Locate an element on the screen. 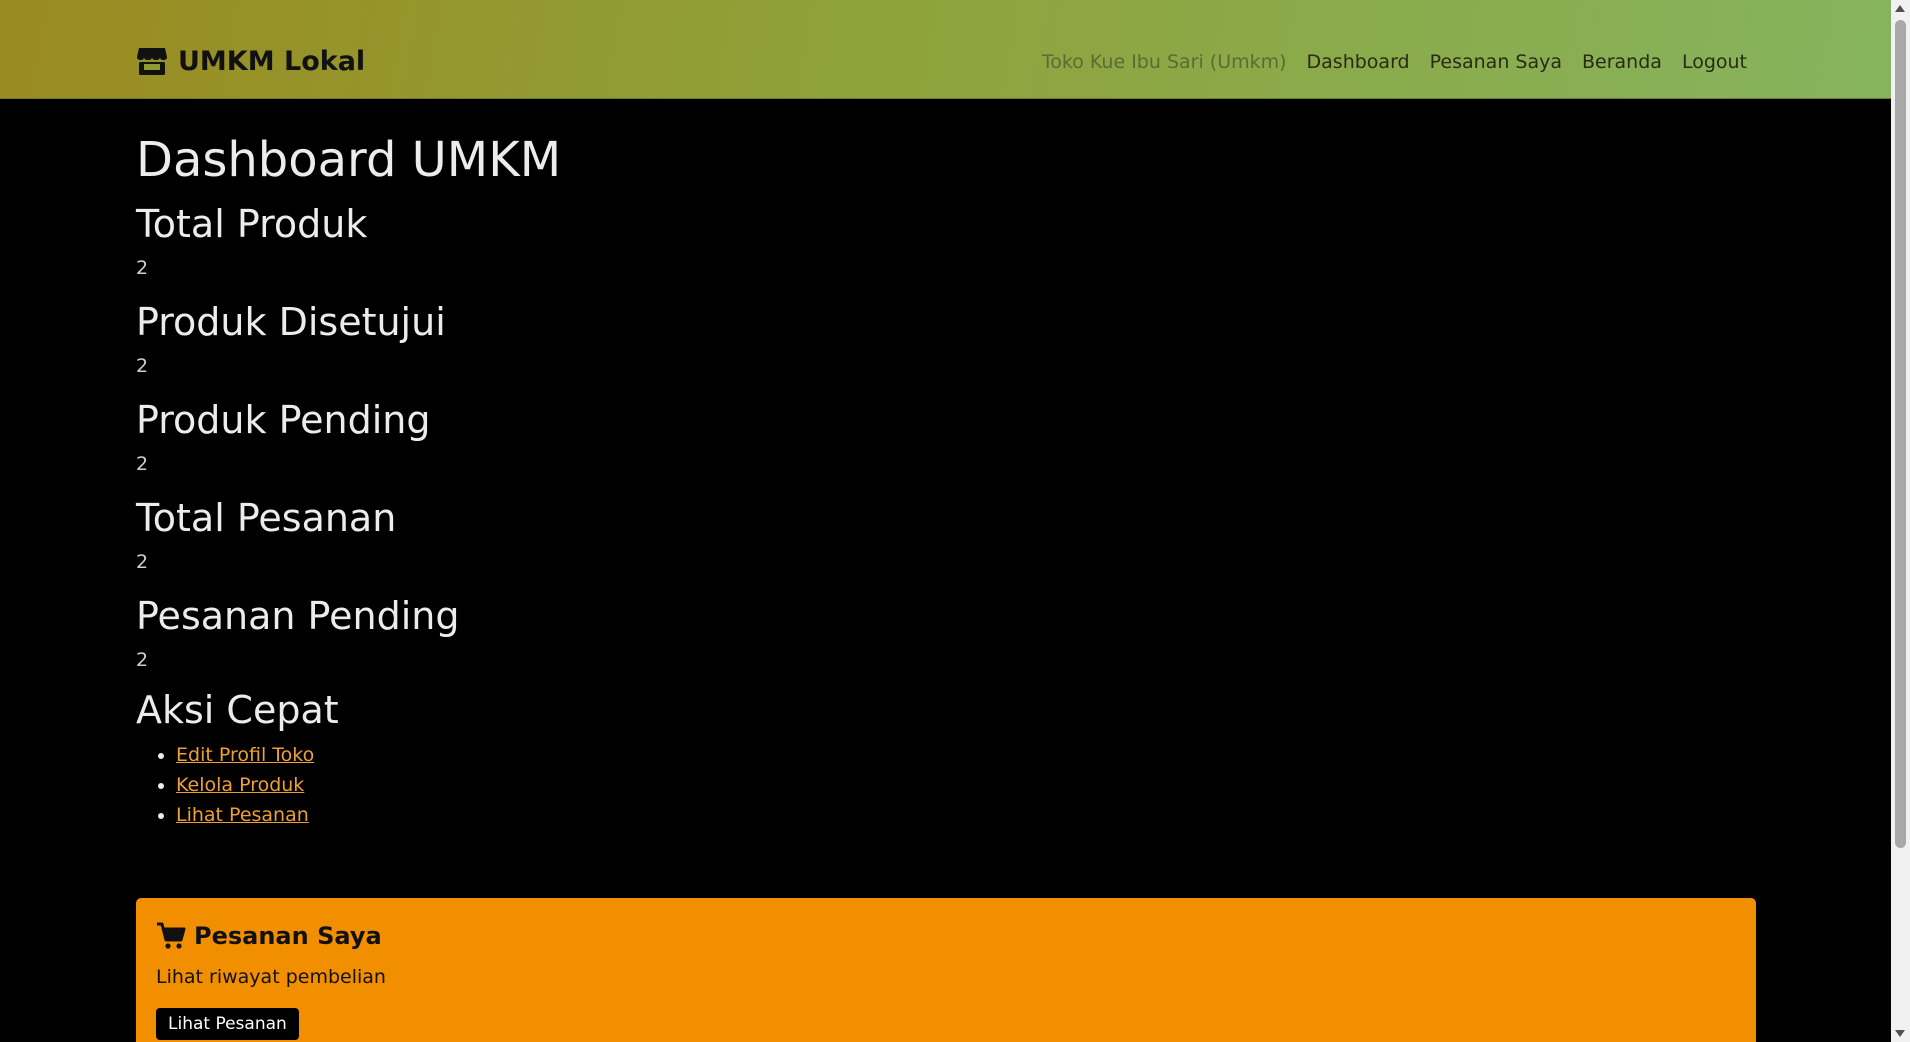  nav-link-dashboard: Dashboard is located at coordinates (1358, 62).